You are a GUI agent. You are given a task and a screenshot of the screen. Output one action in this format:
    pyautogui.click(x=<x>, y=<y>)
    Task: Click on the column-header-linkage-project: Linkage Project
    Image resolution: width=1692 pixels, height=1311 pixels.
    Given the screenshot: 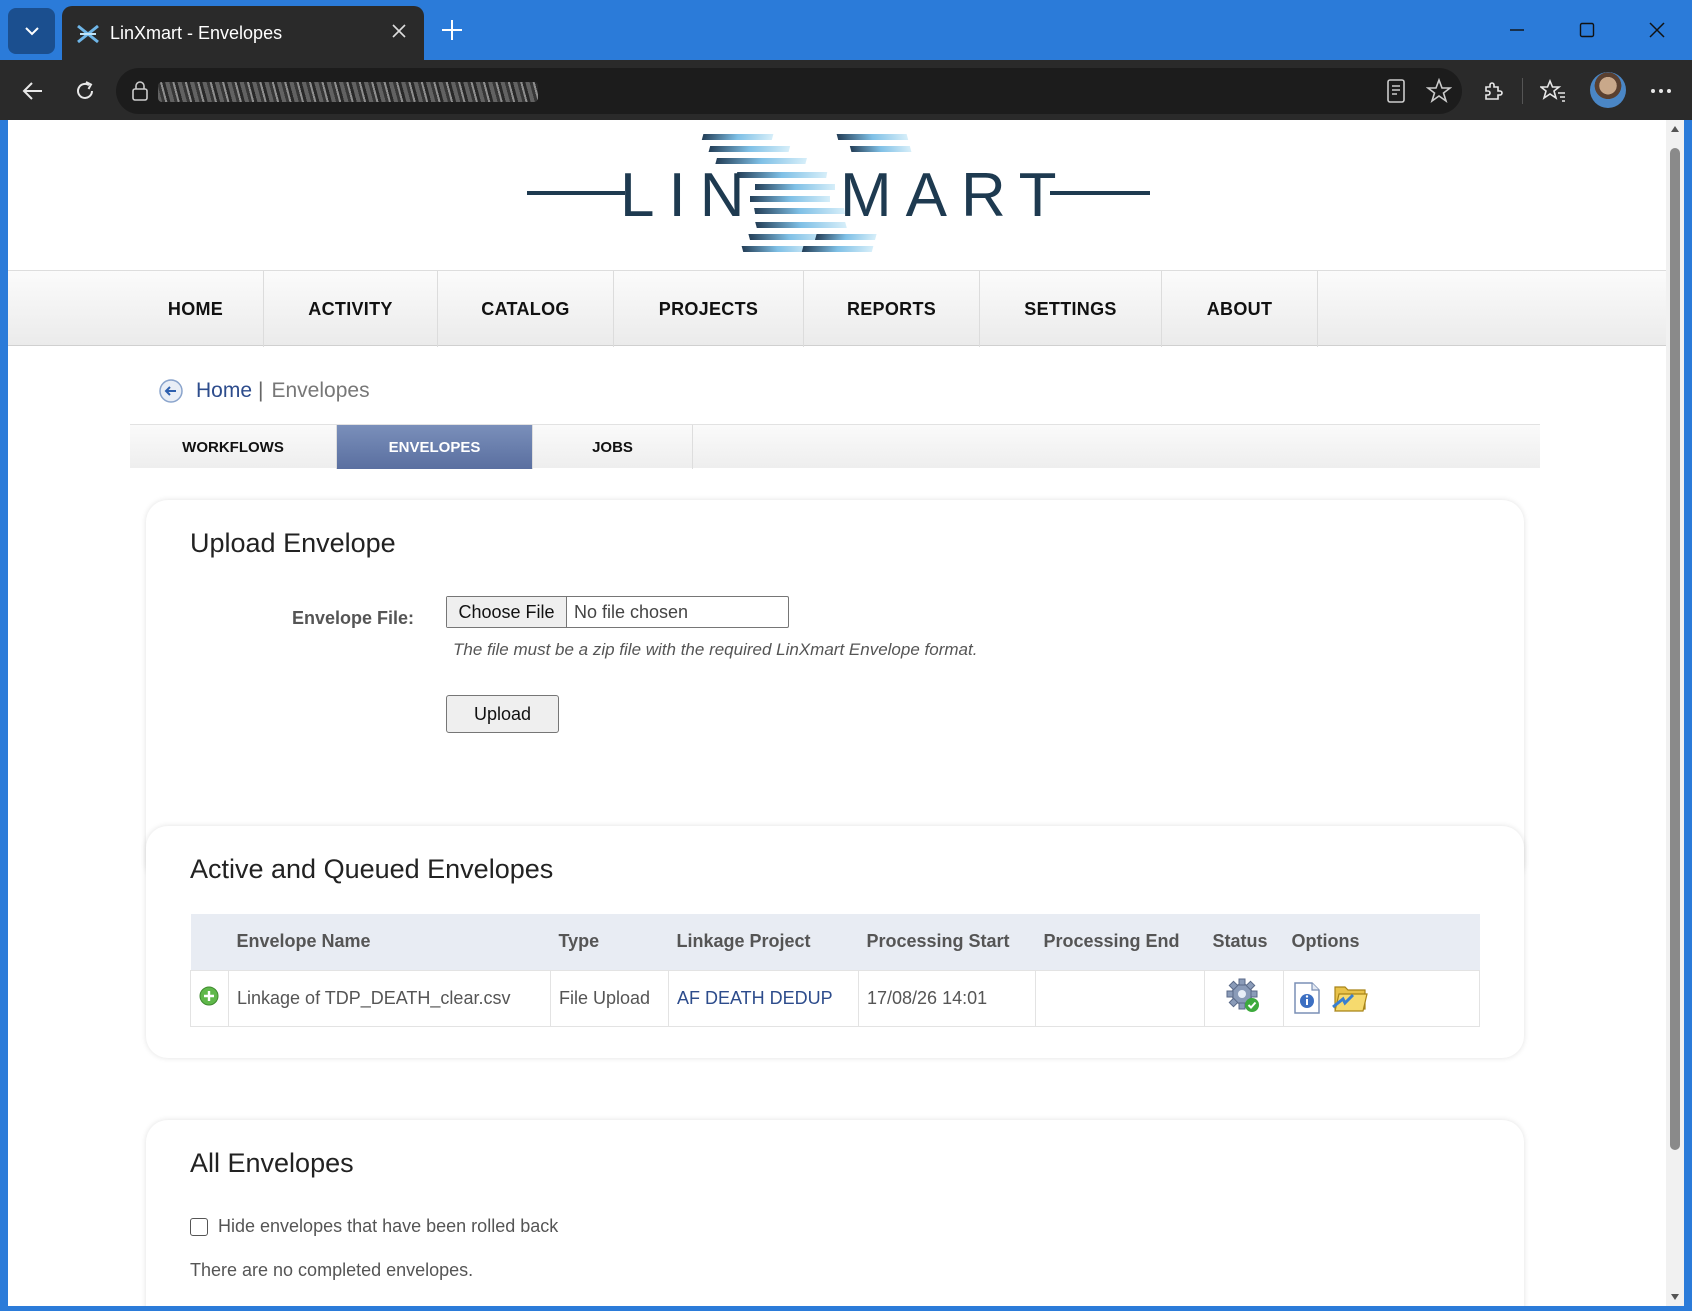 What is the action you would take?
    pyautogui.click(x=763, y=942)
    